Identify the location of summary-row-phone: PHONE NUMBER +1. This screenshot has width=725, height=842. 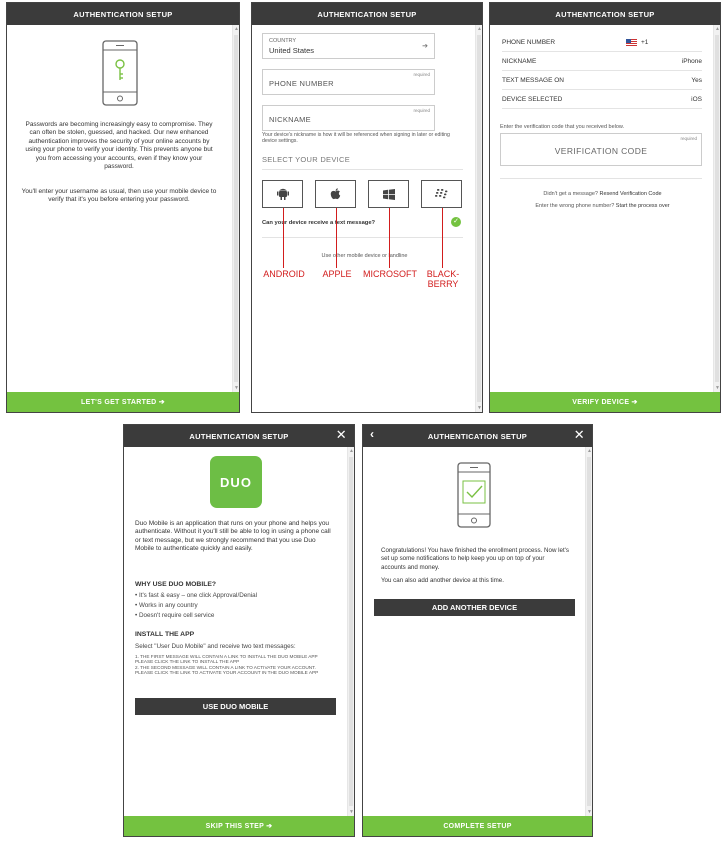
(602, 42).